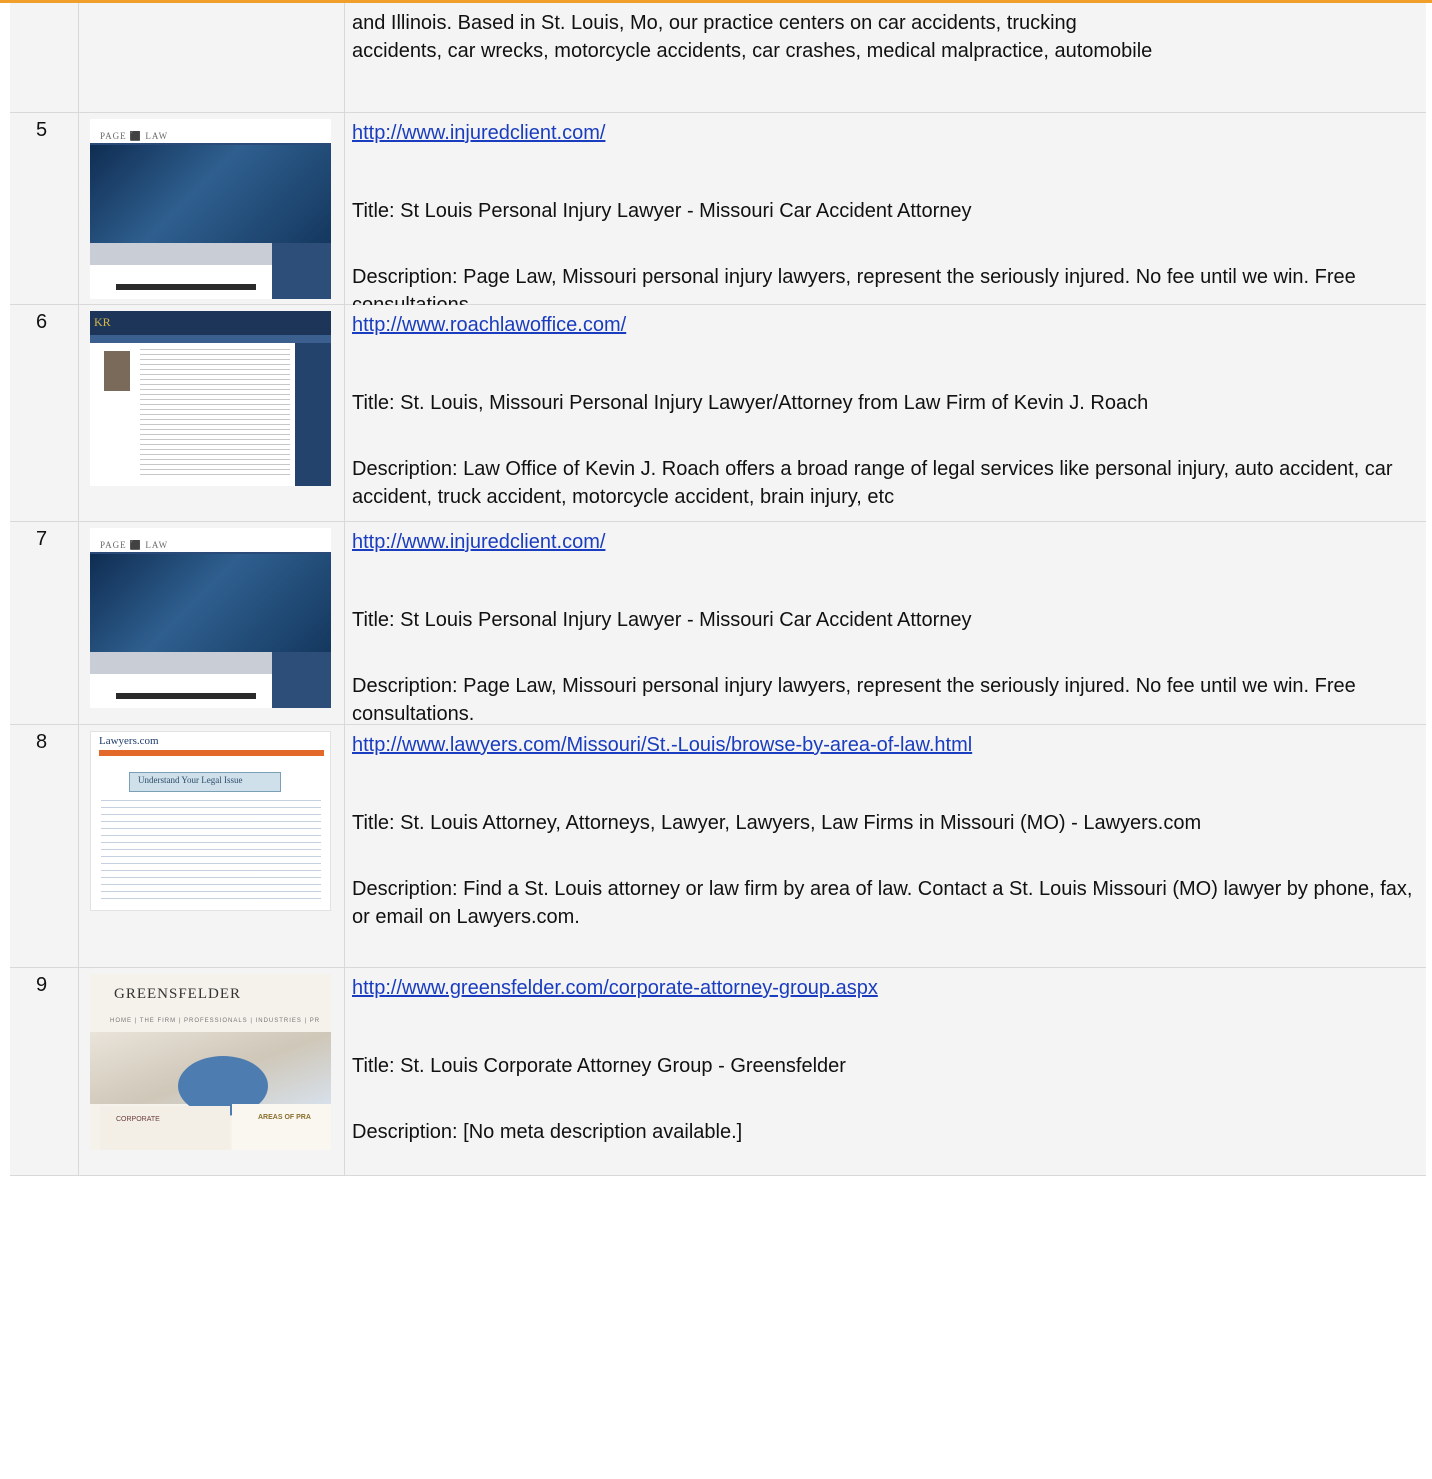 This screenshot has width=1432, height=1479. What do you see at coordinates (44, 623) in the screenshot?
I see `row-number: 7` at bounding box center [44, 623].